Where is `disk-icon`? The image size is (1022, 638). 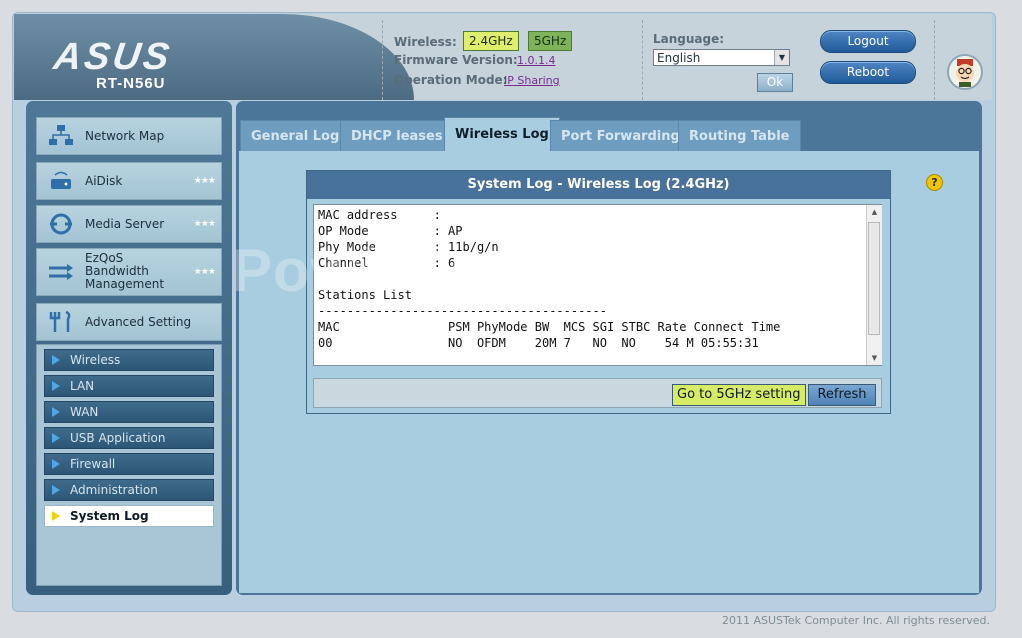
disk-icon is located at coordinates (61, 180).